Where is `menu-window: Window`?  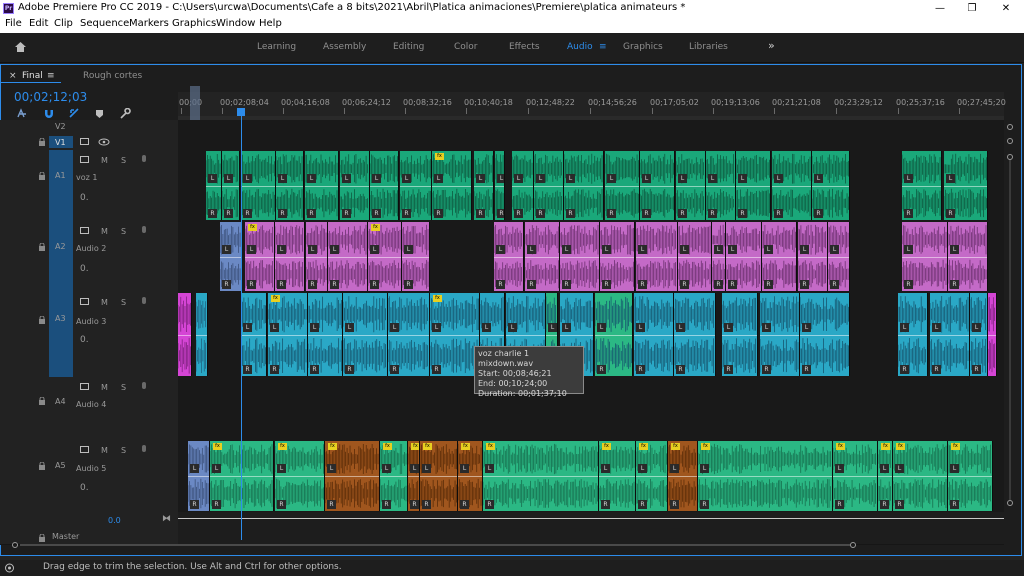 menu-window: Window is located at coordinates (235, 23).